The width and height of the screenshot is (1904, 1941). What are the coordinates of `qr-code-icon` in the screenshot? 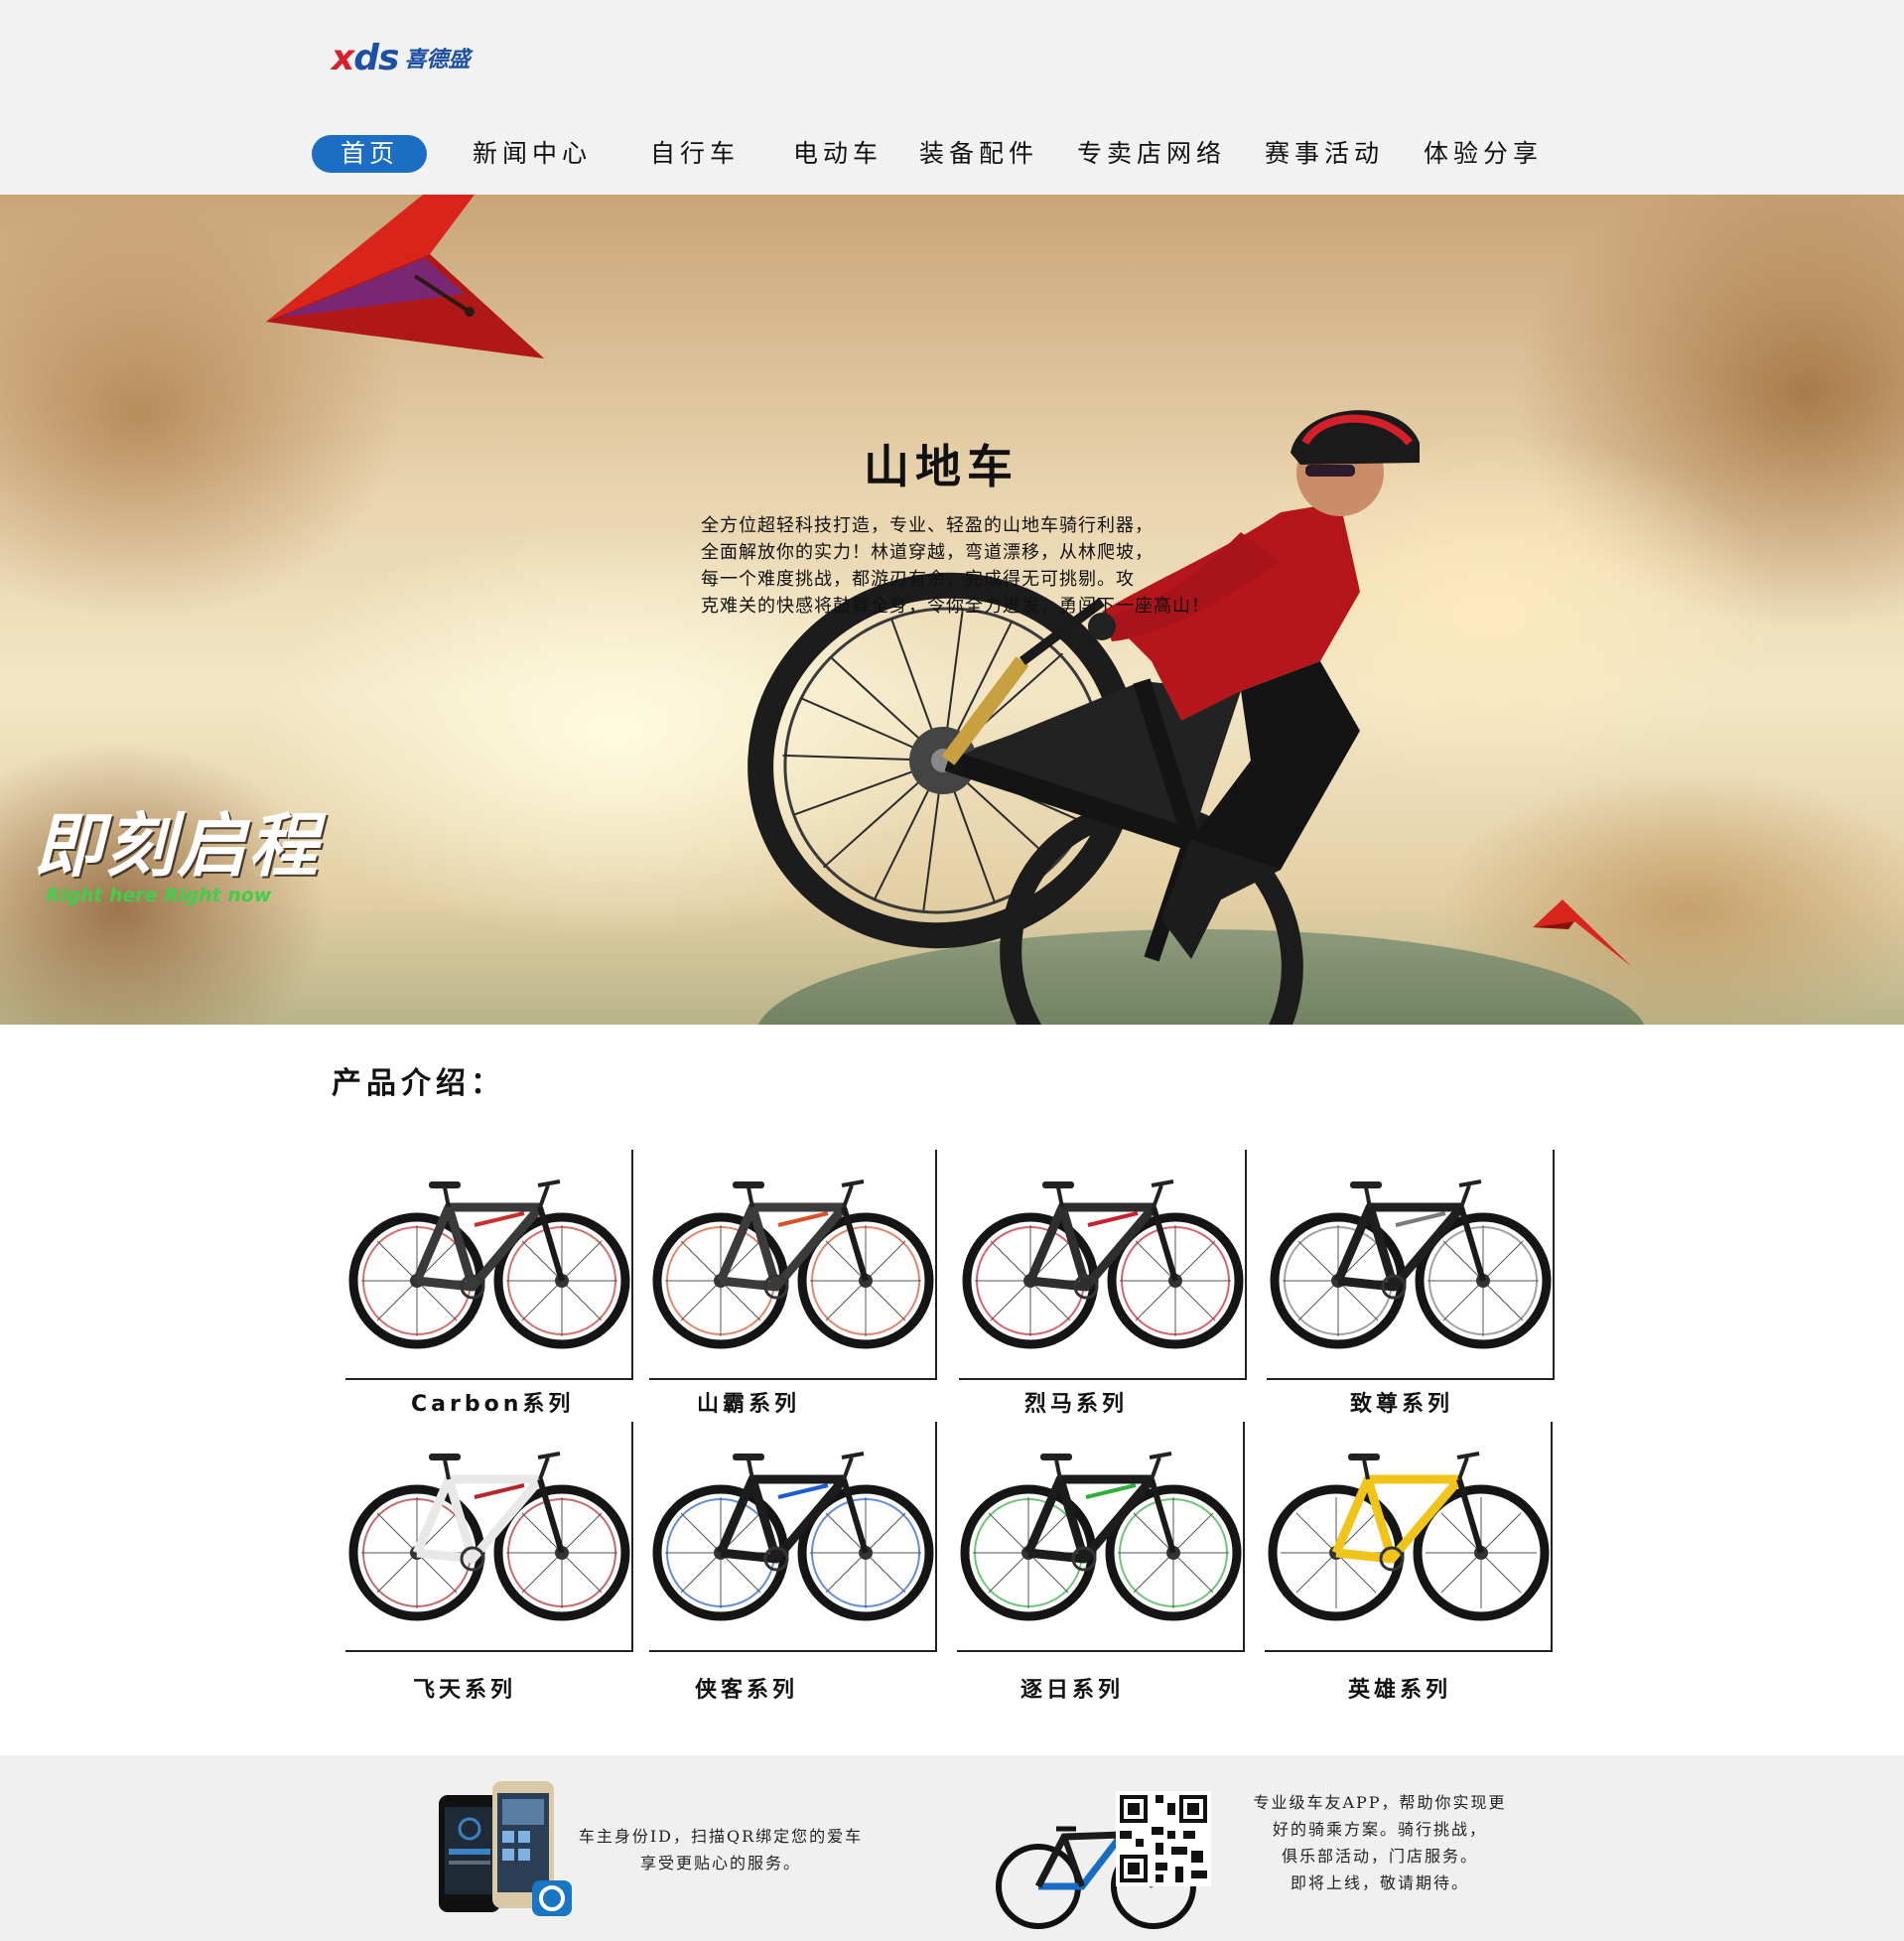 It's located at (1163, 1839).